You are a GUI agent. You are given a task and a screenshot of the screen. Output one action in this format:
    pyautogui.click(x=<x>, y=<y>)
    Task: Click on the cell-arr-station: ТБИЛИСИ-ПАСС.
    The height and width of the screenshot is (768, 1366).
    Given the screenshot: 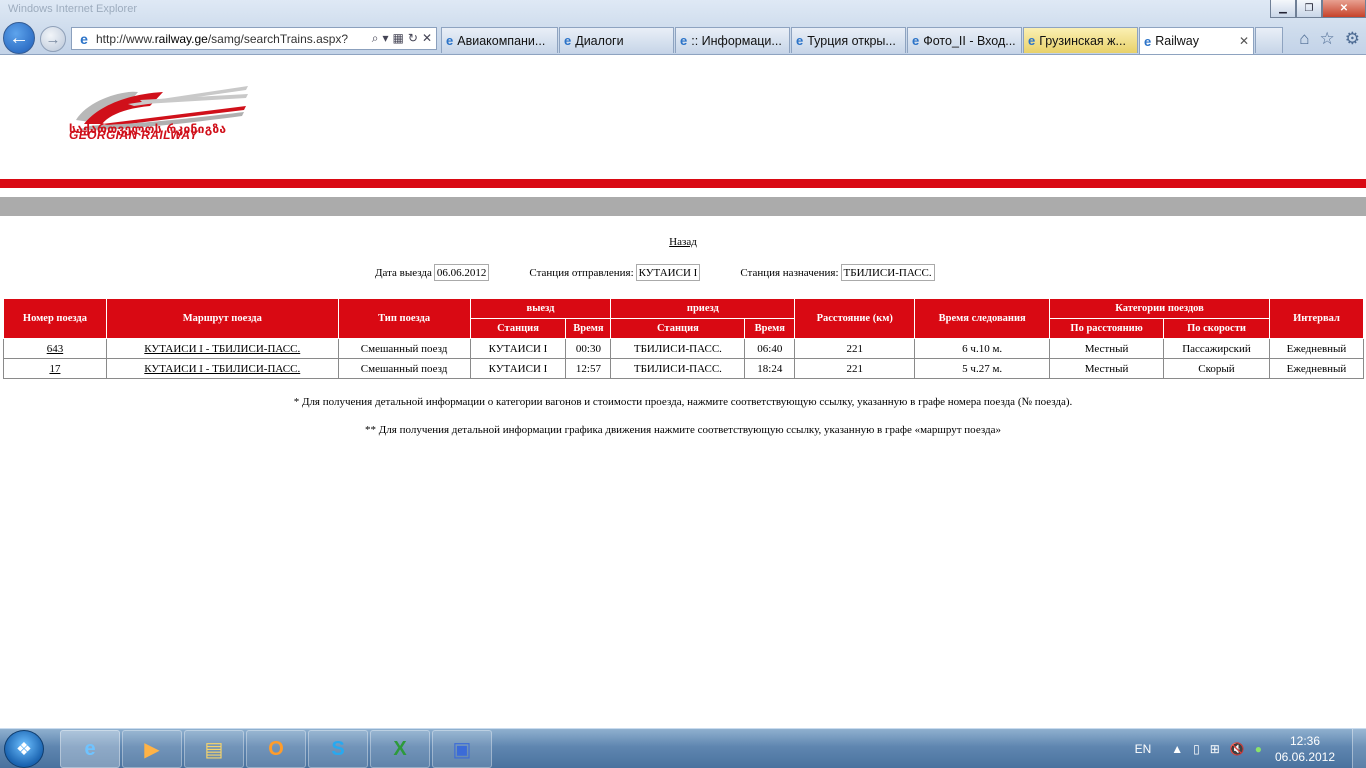 What is the action you would take?
    pyautogui.click(x=678, y=368)
    